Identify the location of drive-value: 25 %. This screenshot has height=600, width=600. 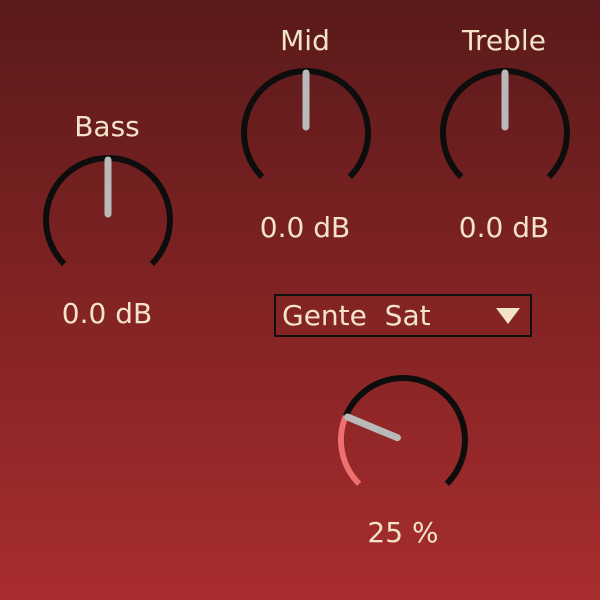
(403, 532).